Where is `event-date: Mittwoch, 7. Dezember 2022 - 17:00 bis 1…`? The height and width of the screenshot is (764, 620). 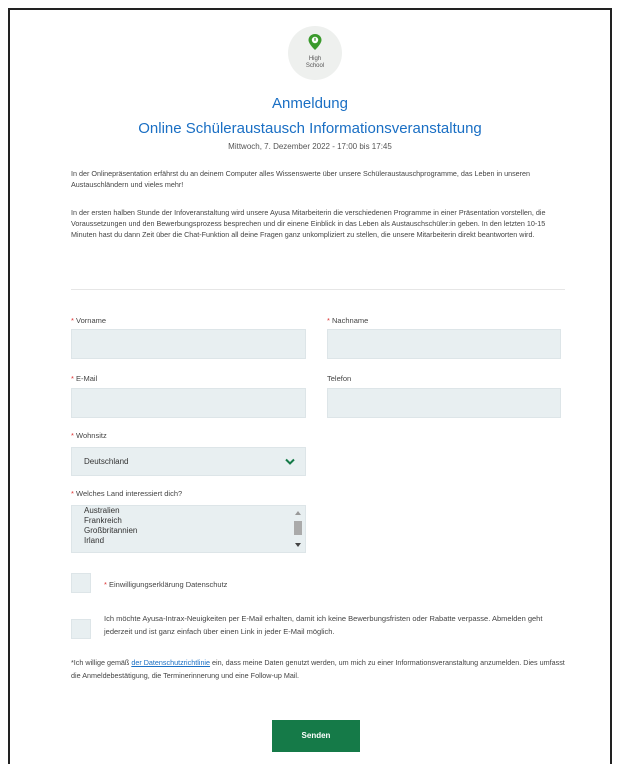 event-date: Mittwoch, 7. Dezember 2022 - 17:00 bis 1… is located at coordinates (310, 146).